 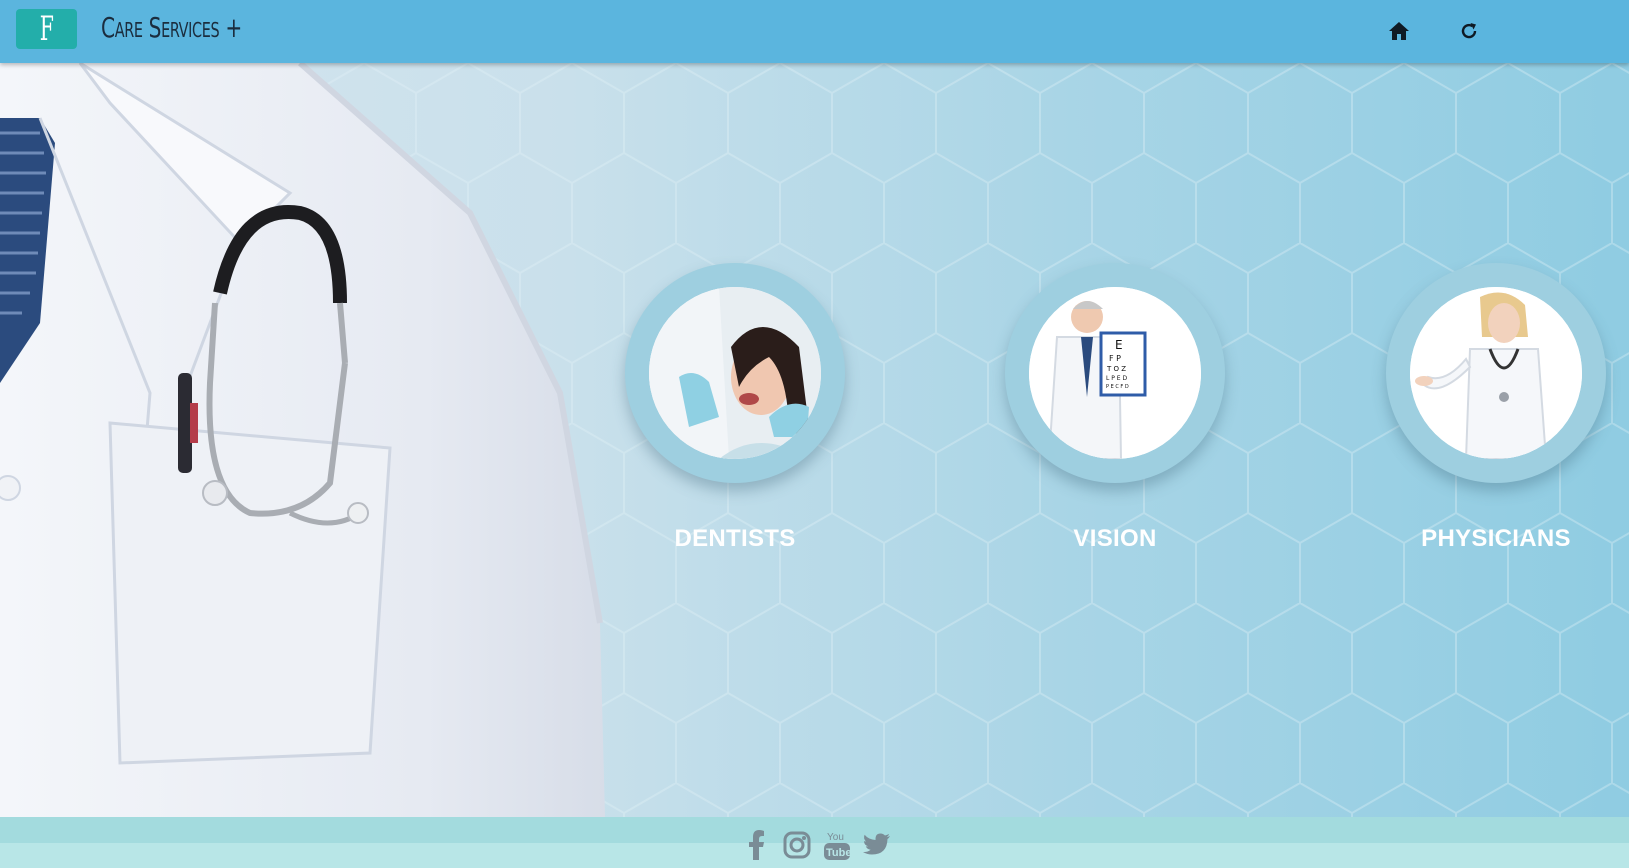 What do you see at coordinates (1116, 378) in the screenshot?
I see `svg-text: L P E D` at bounding box center [1116, 378].